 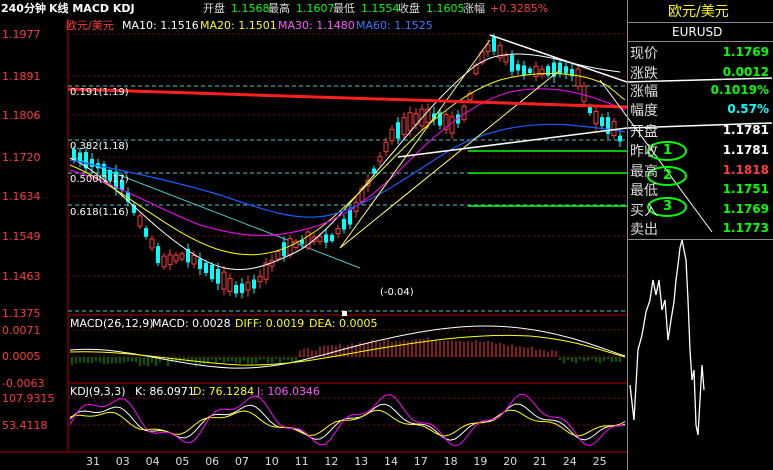 What do you see at coordinates (99, 146) in the screenshot?
I see `fib-label: 0.382(1.18)` at bounding box center [99, 146].